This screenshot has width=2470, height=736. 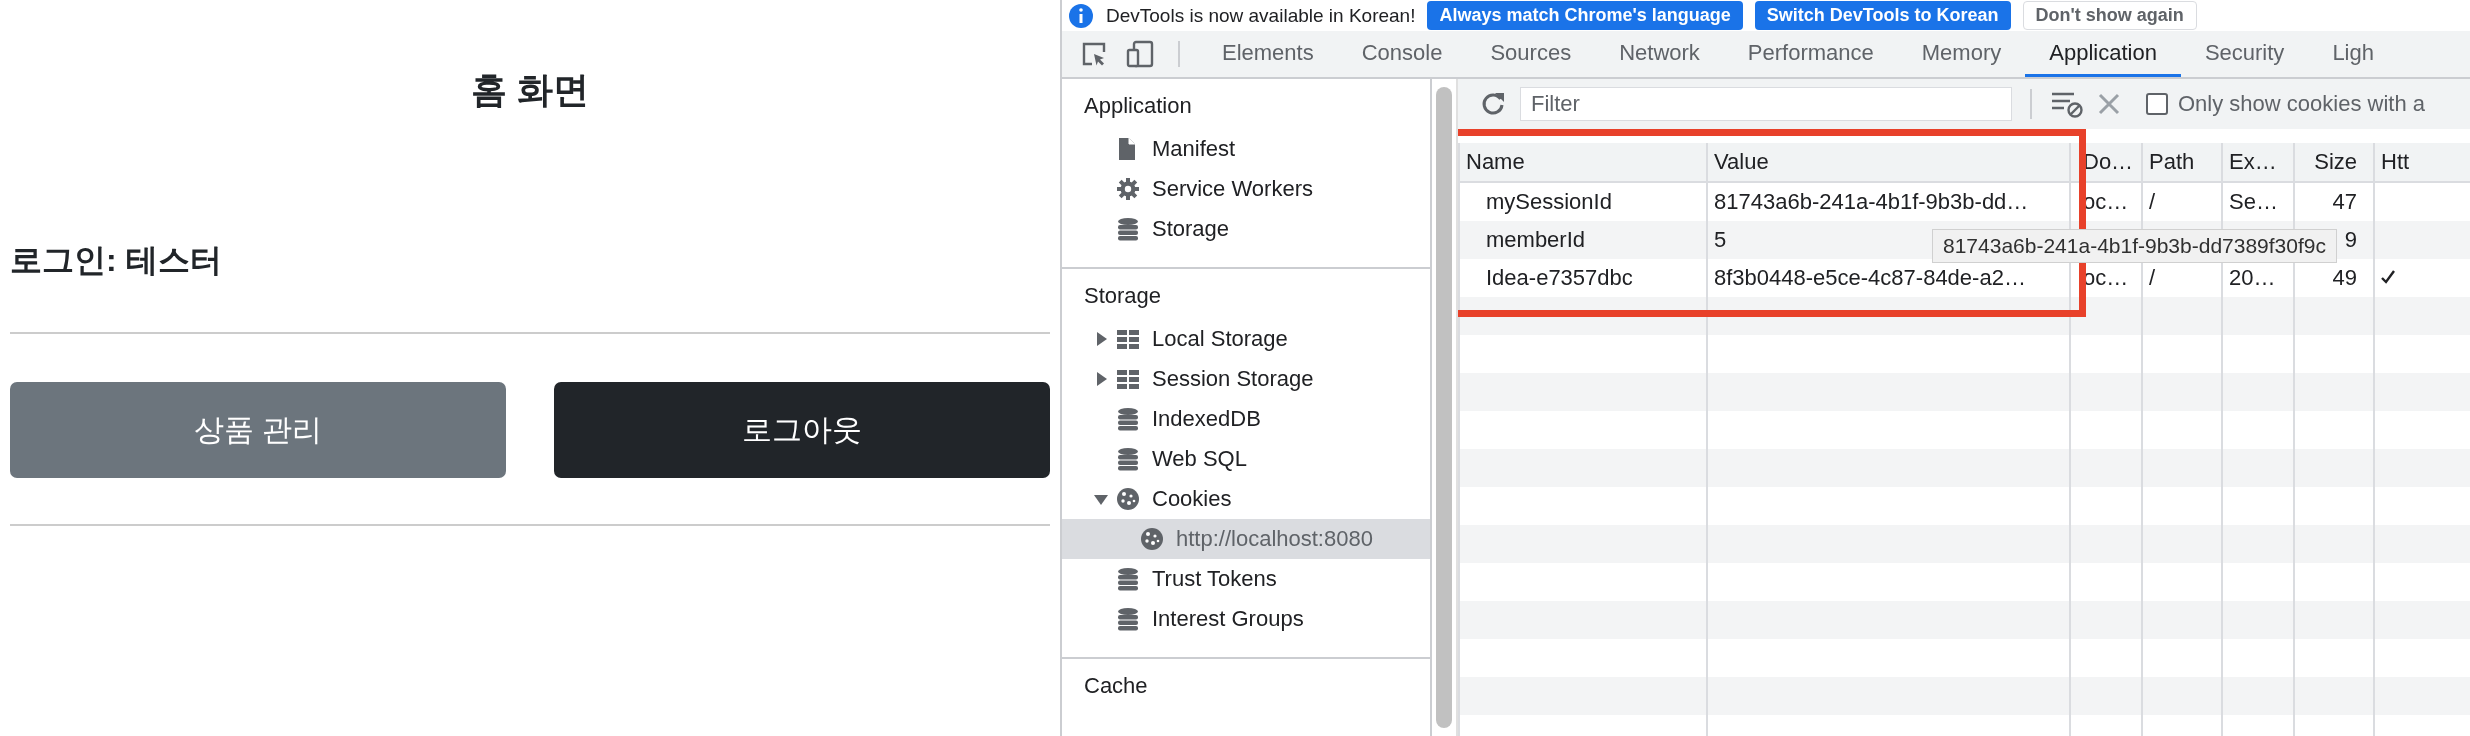 I want to click on sidebar-item: Local Storage, so click(x=1246, y=339).